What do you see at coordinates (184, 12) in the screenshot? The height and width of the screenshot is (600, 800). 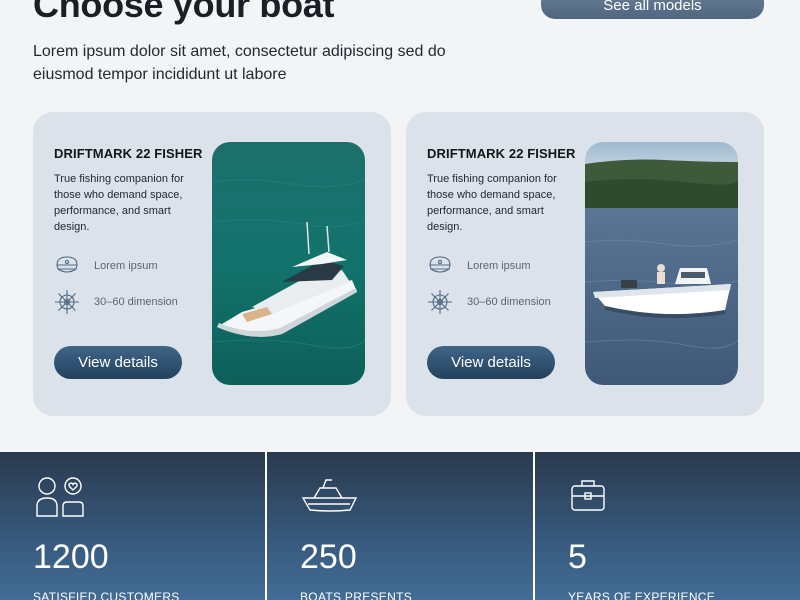 I see `page-title: Choose your boat` at bounding box center [184, 12].